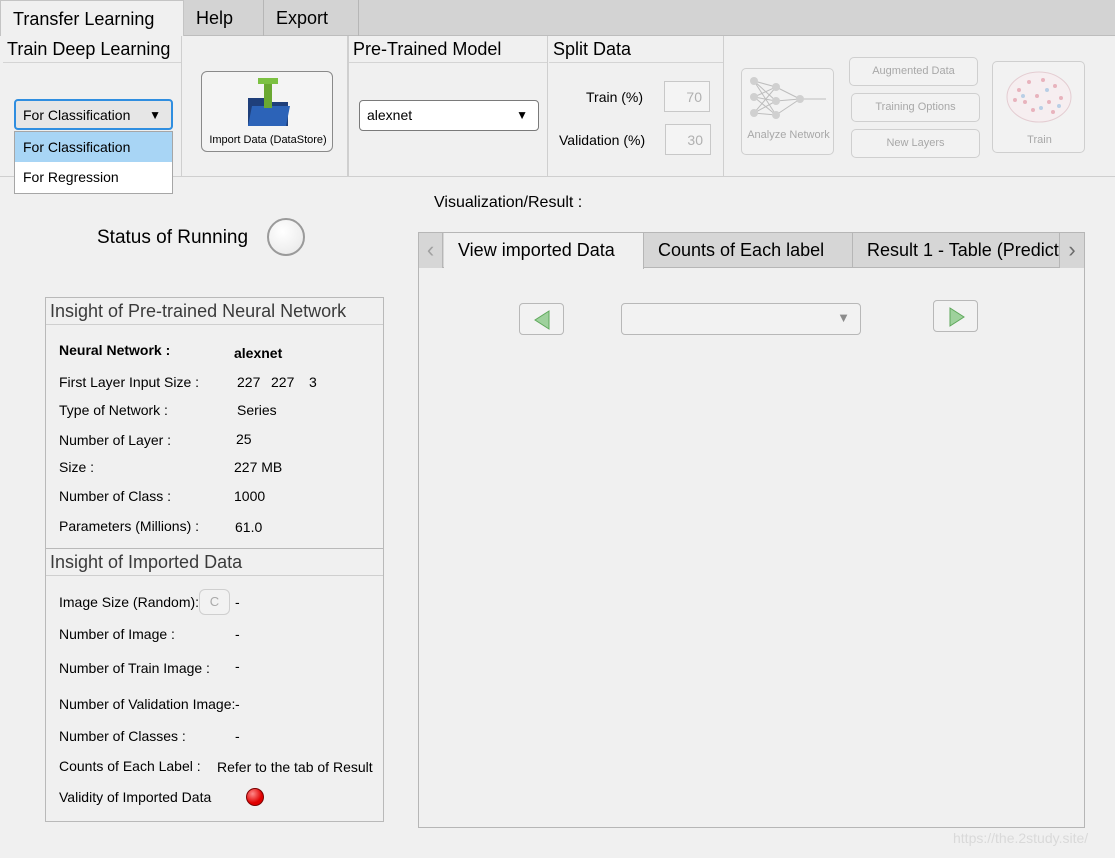 The width and height of the screenshot is (1115, 858). I want to click on nn-label: Neural Network :, so click(115, 350).